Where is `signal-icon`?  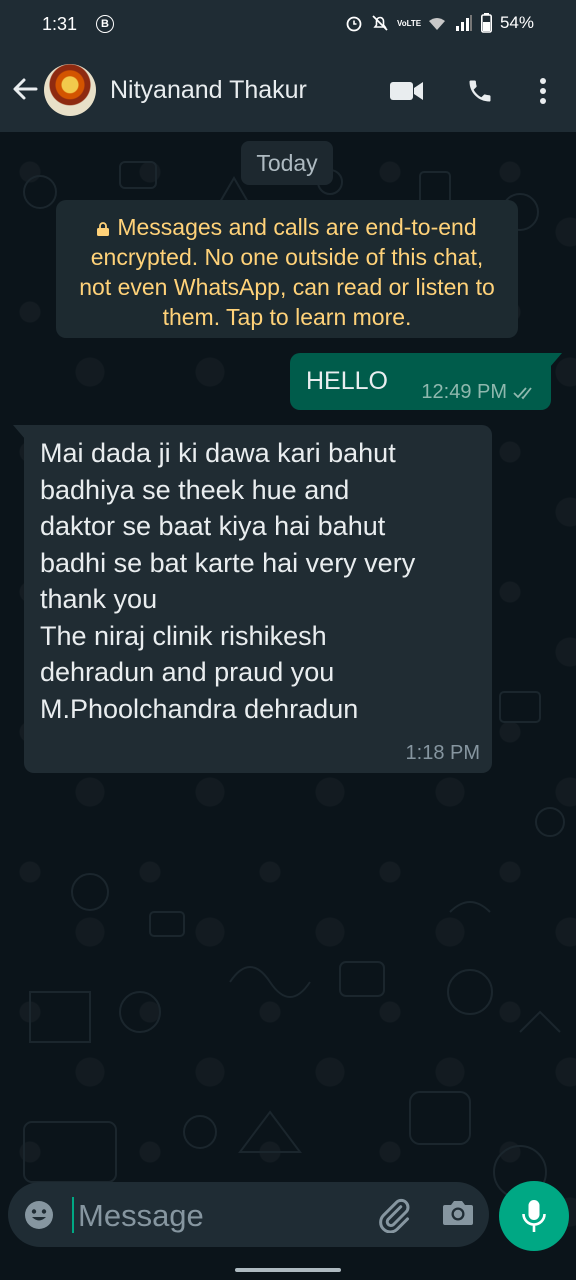
signal-icon is located at coordinates (463, 23).